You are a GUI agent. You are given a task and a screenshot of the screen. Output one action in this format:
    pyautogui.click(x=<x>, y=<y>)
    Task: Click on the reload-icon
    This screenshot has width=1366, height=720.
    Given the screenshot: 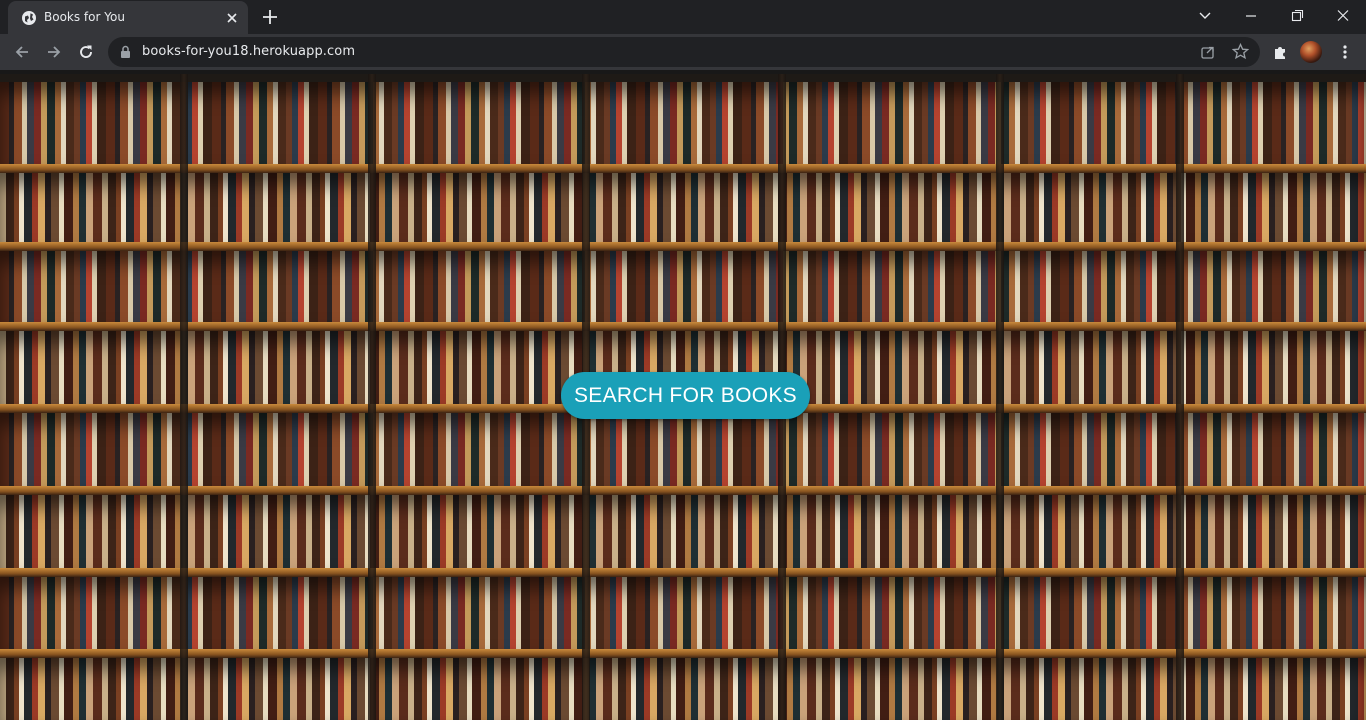 What is the action you would take?
    pyautogui.click(x=86, y=51)
    